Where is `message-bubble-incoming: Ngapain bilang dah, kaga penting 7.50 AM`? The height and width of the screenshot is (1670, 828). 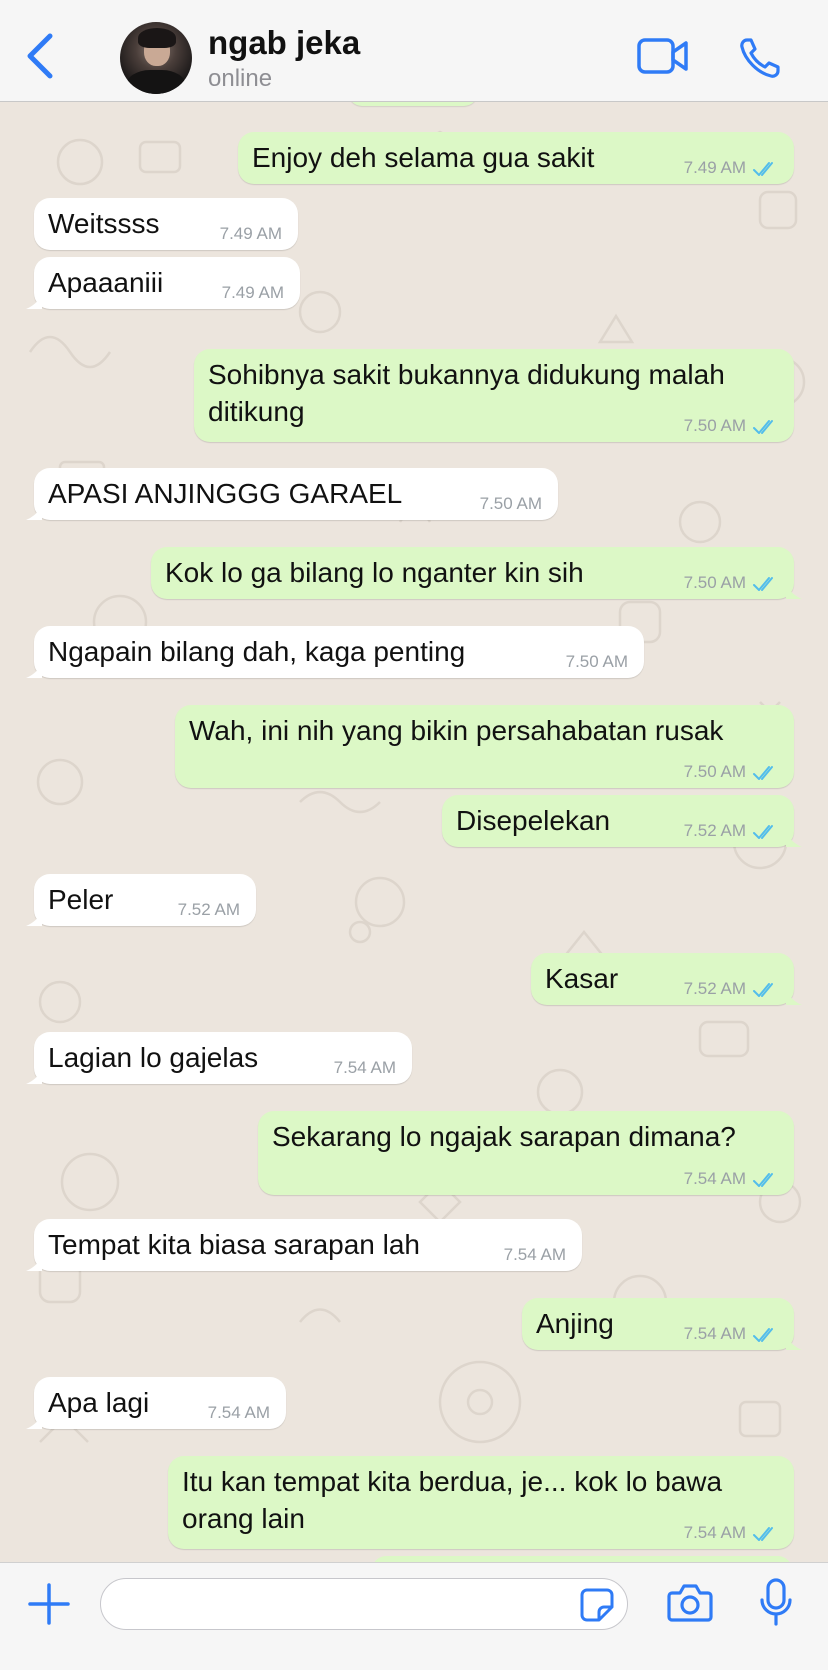 message-bubble-incoming: Ngapain bilang dah, kaga penting 7.50 AM is located at coordinates (335, 652).